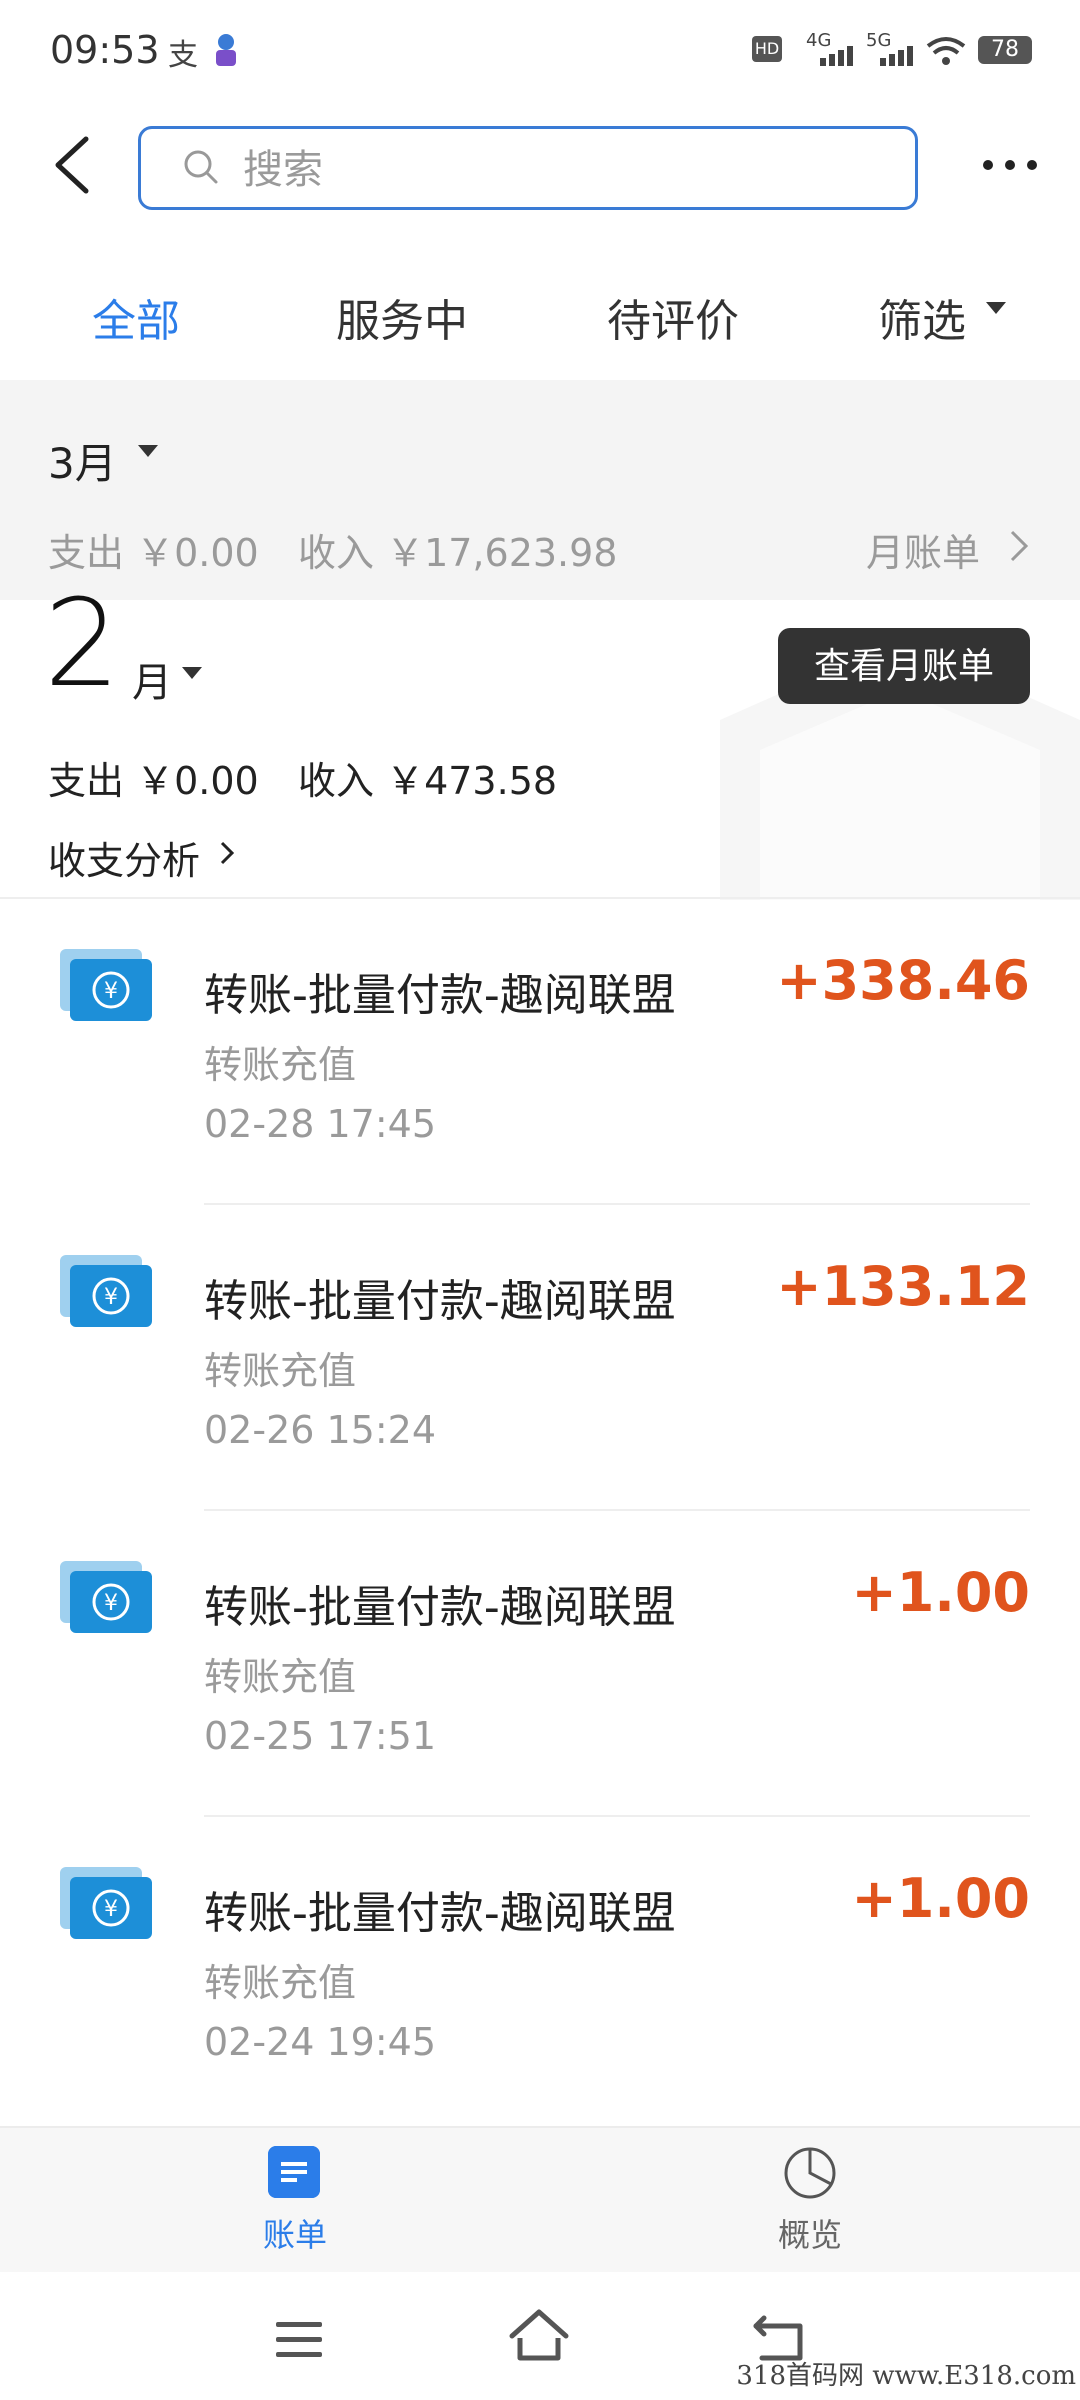 The image size is (1080, 2400). I want to click on february-expense: 支出 ￥0.00, so click(153, 781).